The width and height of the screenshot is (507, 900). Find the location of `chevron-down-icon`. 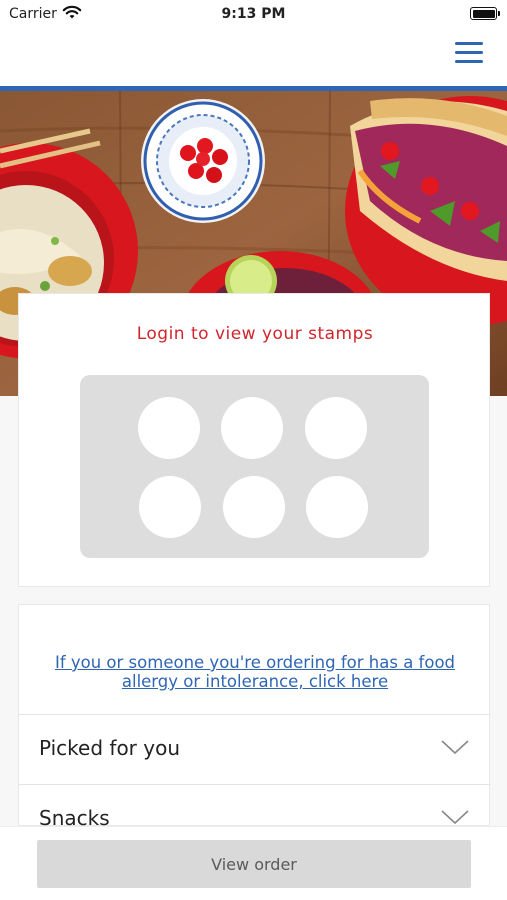

chevron-down-icon is located at coordinates (455, 749).